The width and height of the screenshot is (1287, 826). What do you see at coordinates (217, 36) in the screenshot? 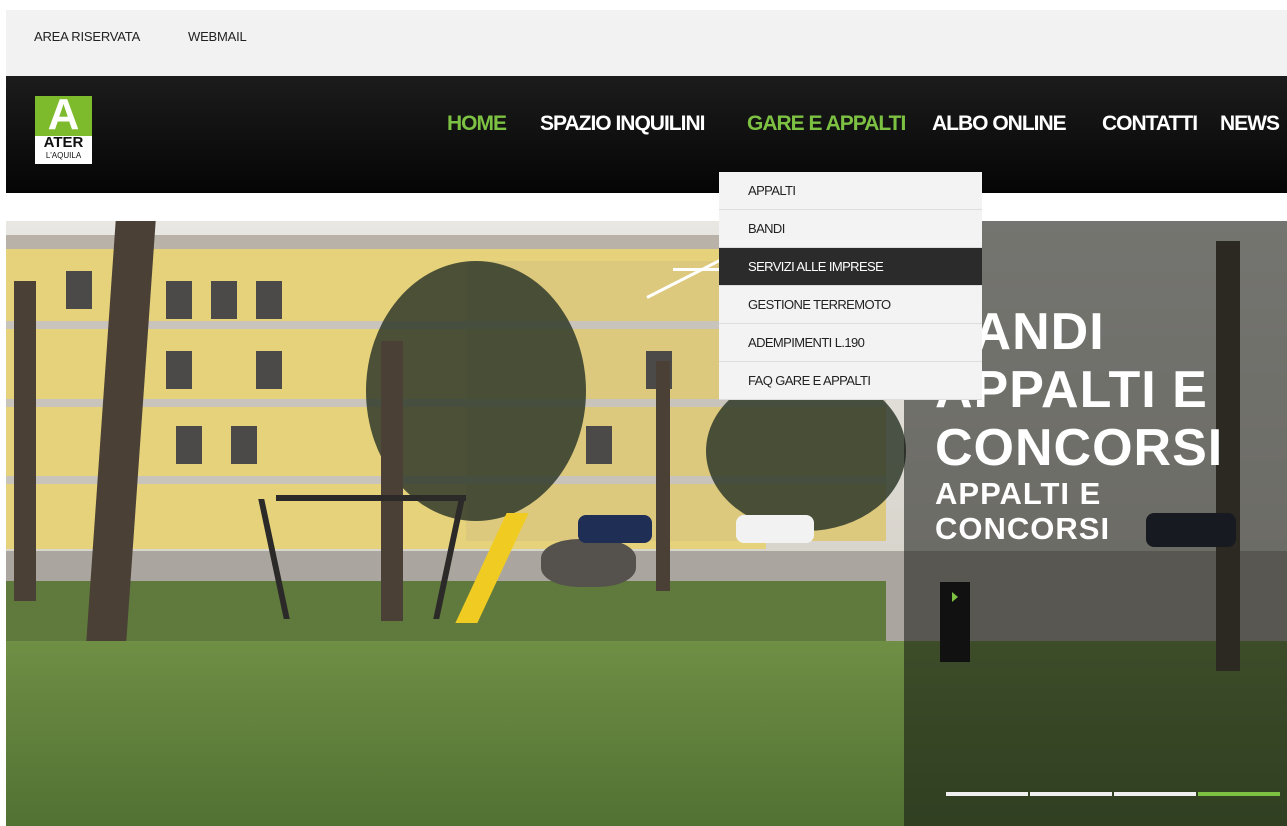
I see `webmail-link: WEBMAIL` at bounding box center [217, 36].